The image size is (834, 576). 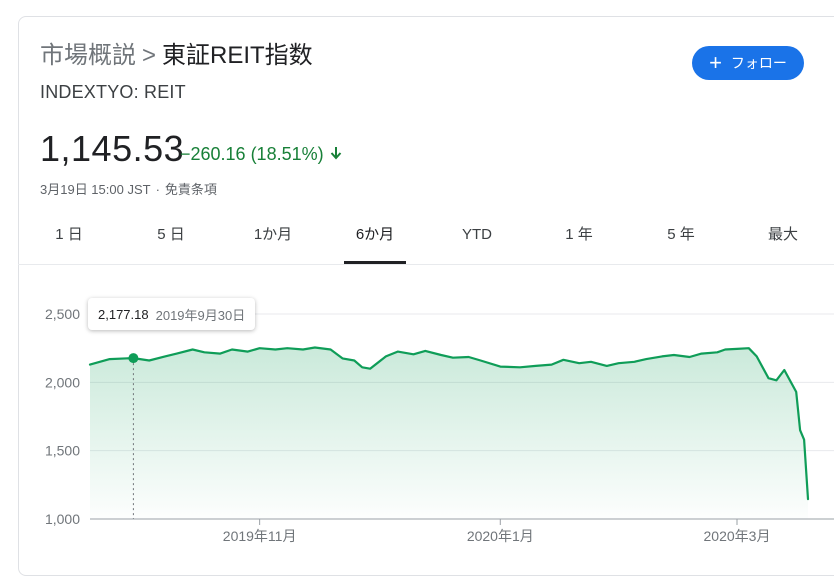 What do you see at coordinates (62, 451) in the screenshot?
I see `y-tick-label: 1,500` at bounding box center [62, 451].